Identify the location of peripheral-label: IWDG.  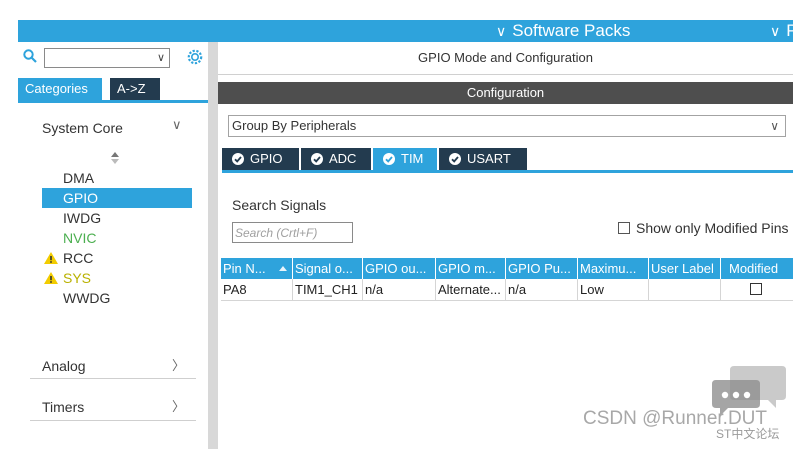
(82, 218).